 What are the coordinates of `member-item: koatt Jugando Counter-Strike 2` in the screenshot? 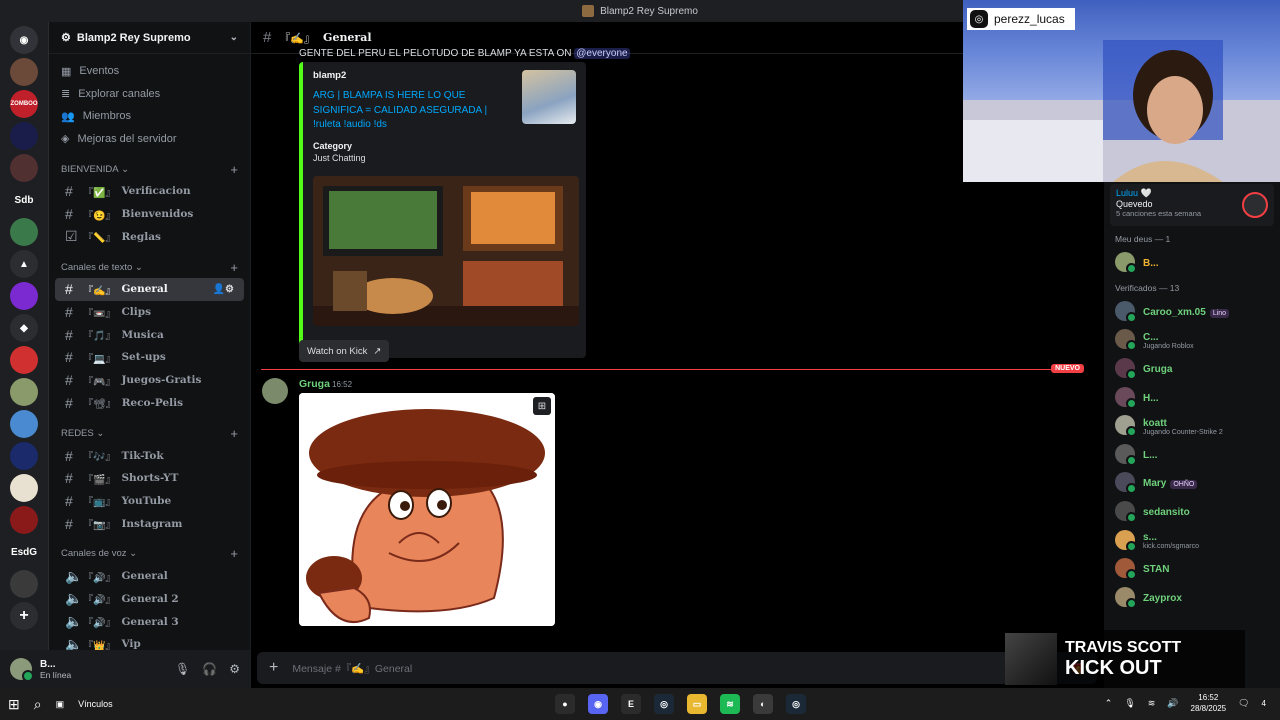 It's located at (1192, 425).